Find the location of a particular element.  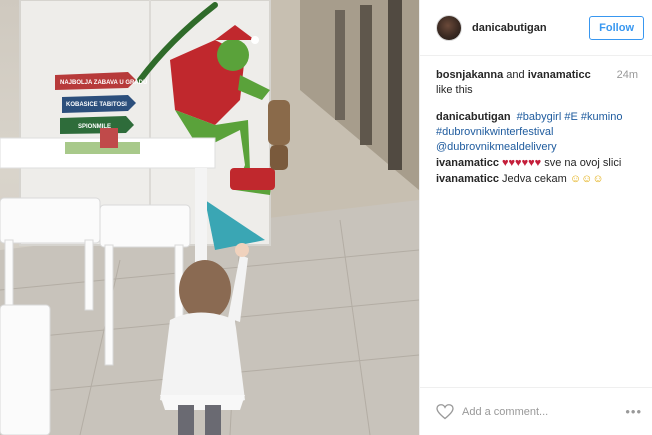

post-header: danicabutigan Follow is located at coordinates (536, 28).